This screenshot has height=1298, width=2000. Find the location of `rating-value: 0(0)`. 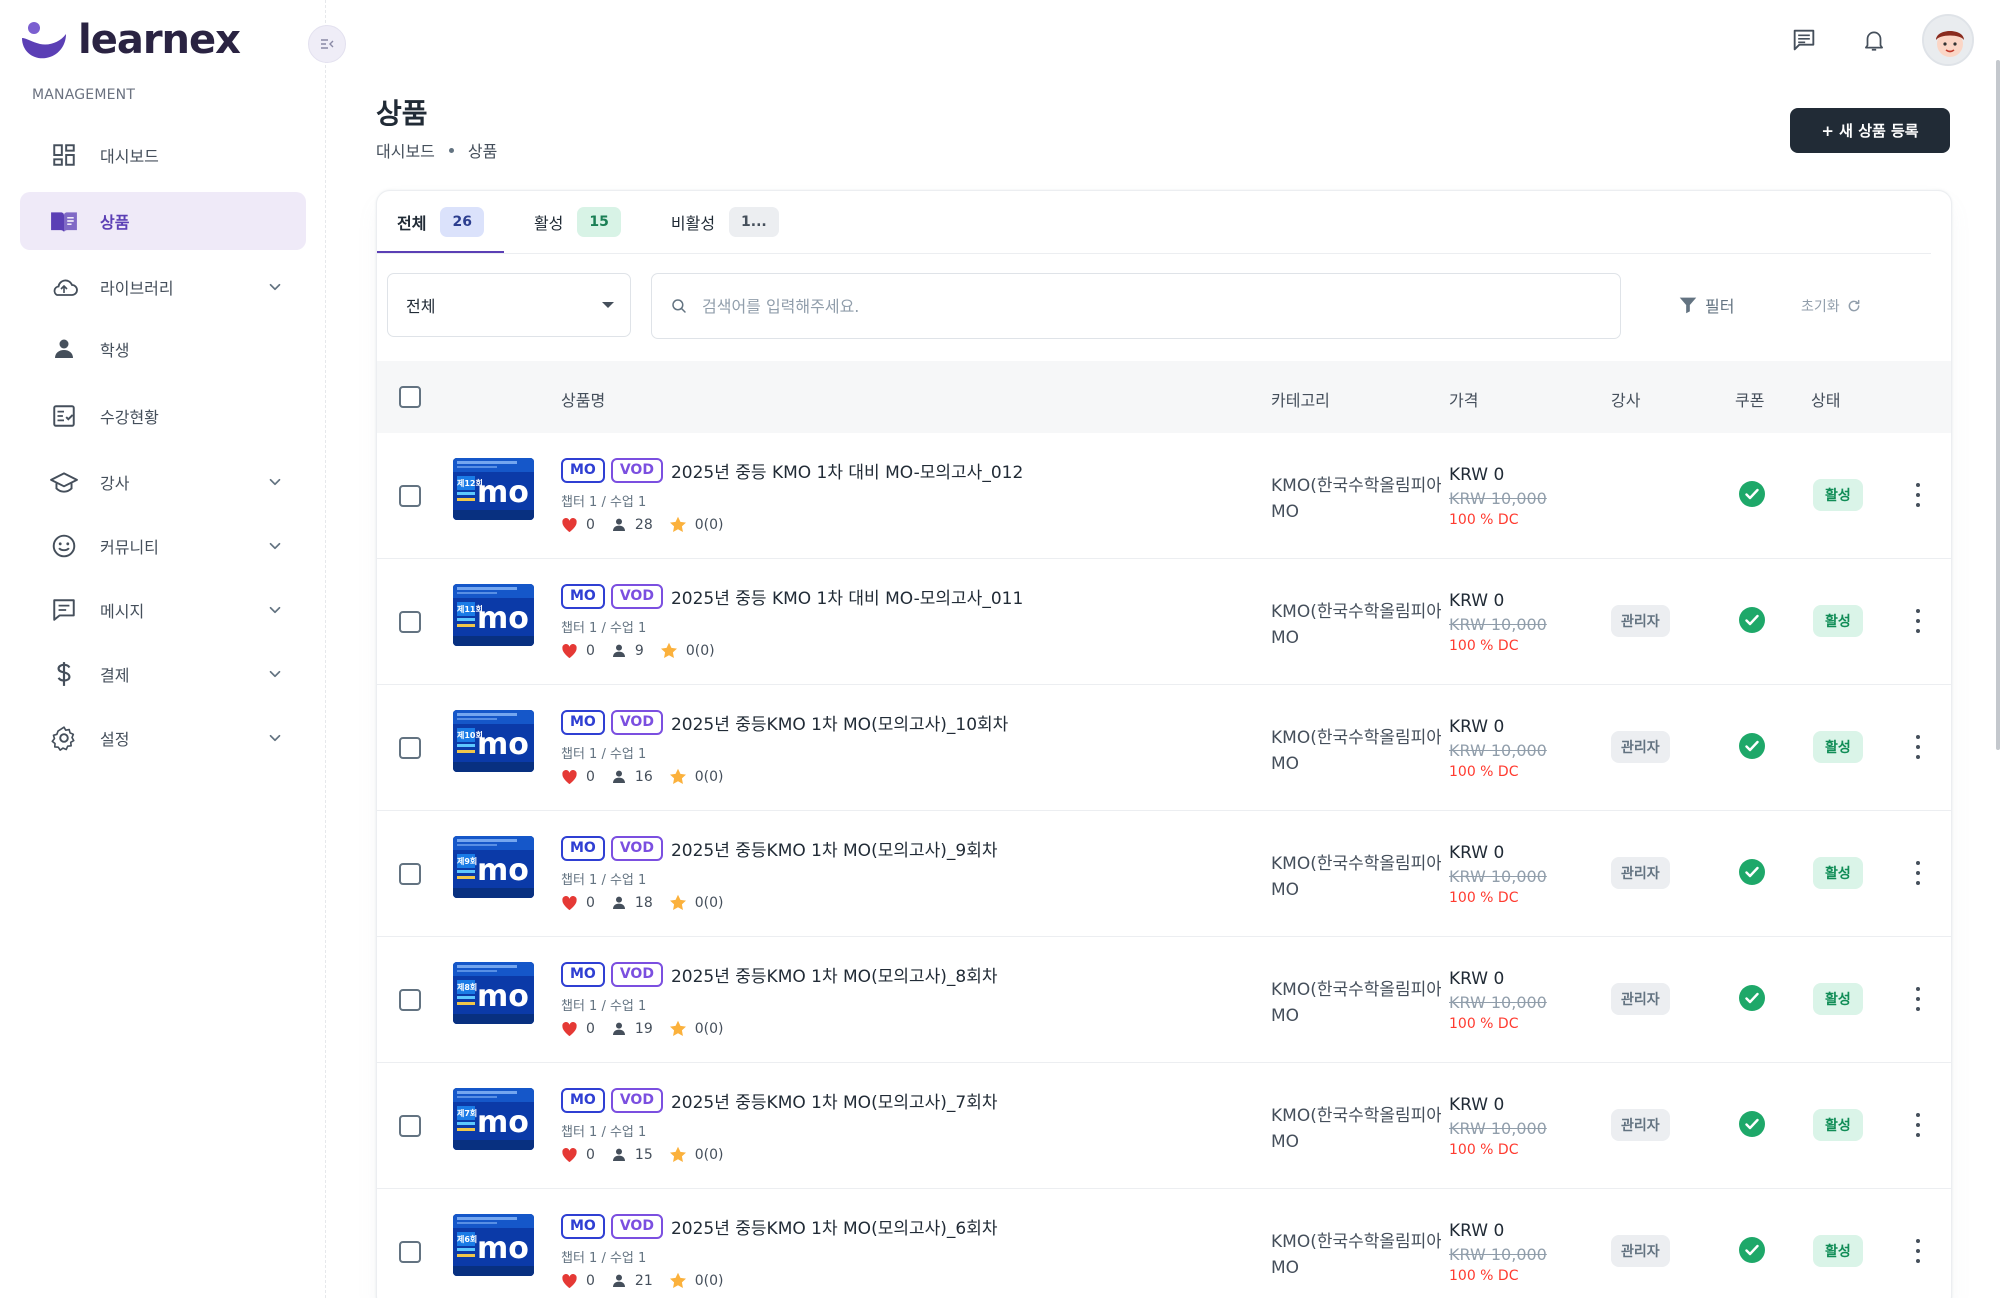

rating-value: 0(0) is located at coordinates (709, 902).